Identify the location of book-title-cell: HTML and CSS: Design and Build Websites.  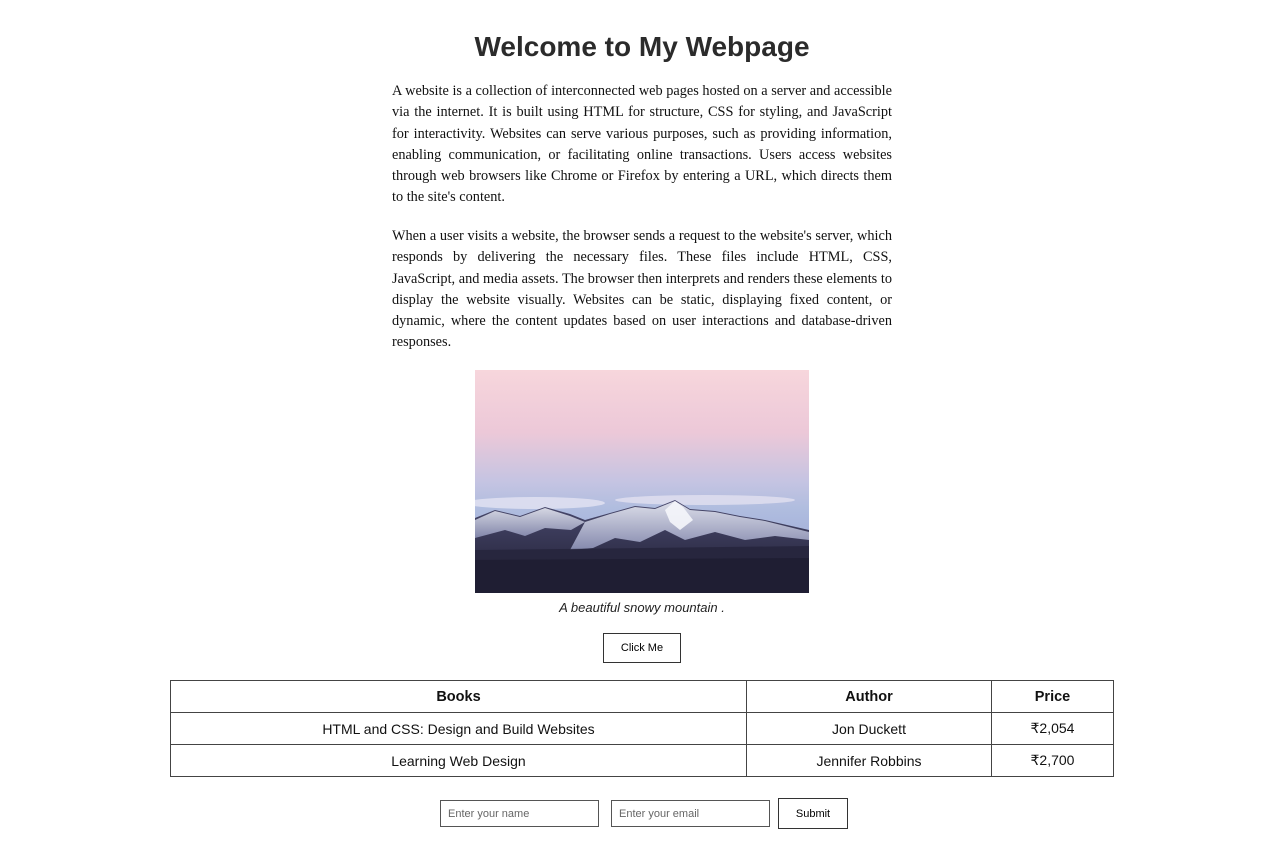
(458, 728).